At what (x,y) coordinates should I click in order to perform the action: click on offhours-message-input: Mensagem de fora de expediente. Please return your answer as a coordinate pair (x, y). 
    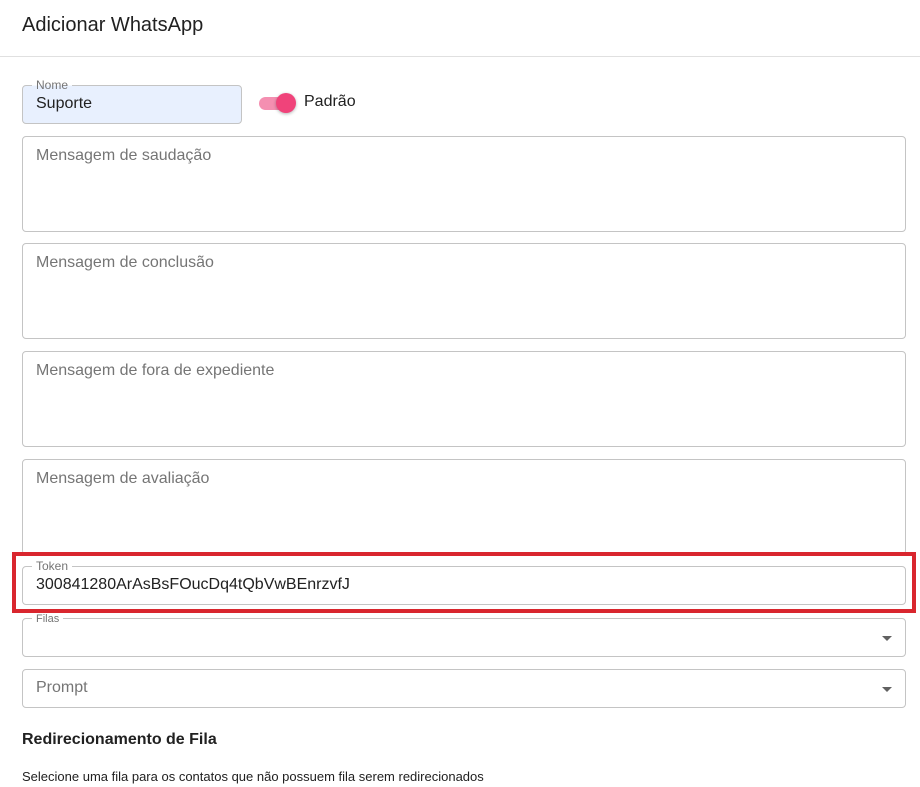
    Looking at the image, I should click on (464, 399).